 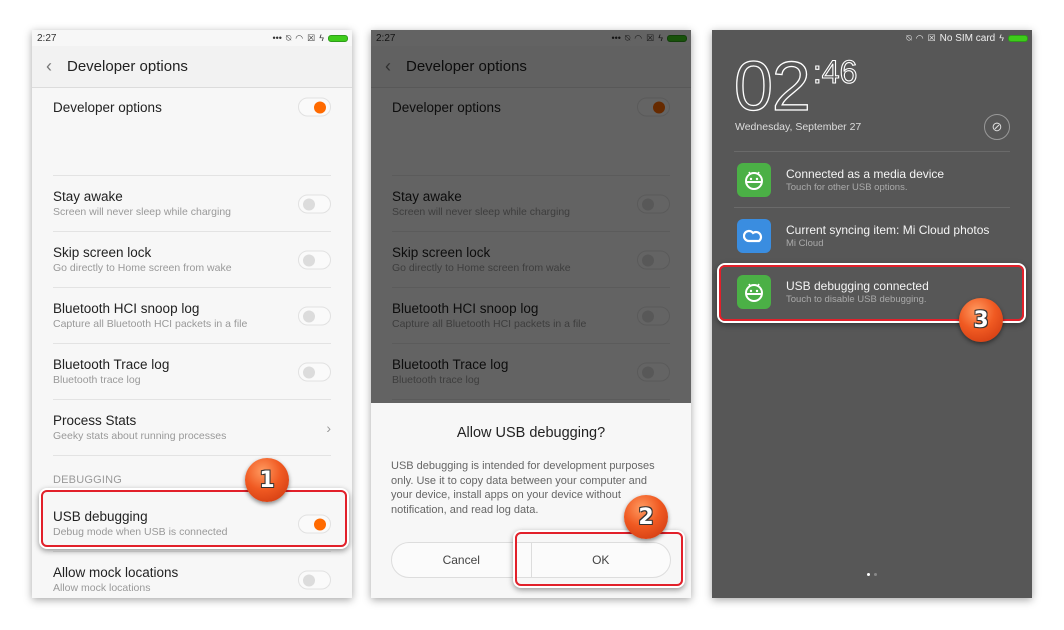 What do you see at coordinates (997, 127) in the screenshot?
I see `clear-notifications-icon: ⊘` at bounding box center [997, 127].